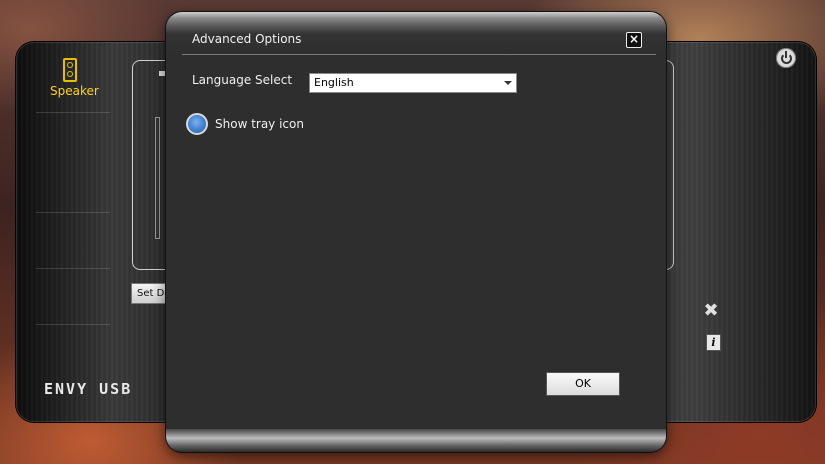  Describe the element at coordinates (242, 80) in the screenshot. I see `language-select-label: Language Select` at that location.